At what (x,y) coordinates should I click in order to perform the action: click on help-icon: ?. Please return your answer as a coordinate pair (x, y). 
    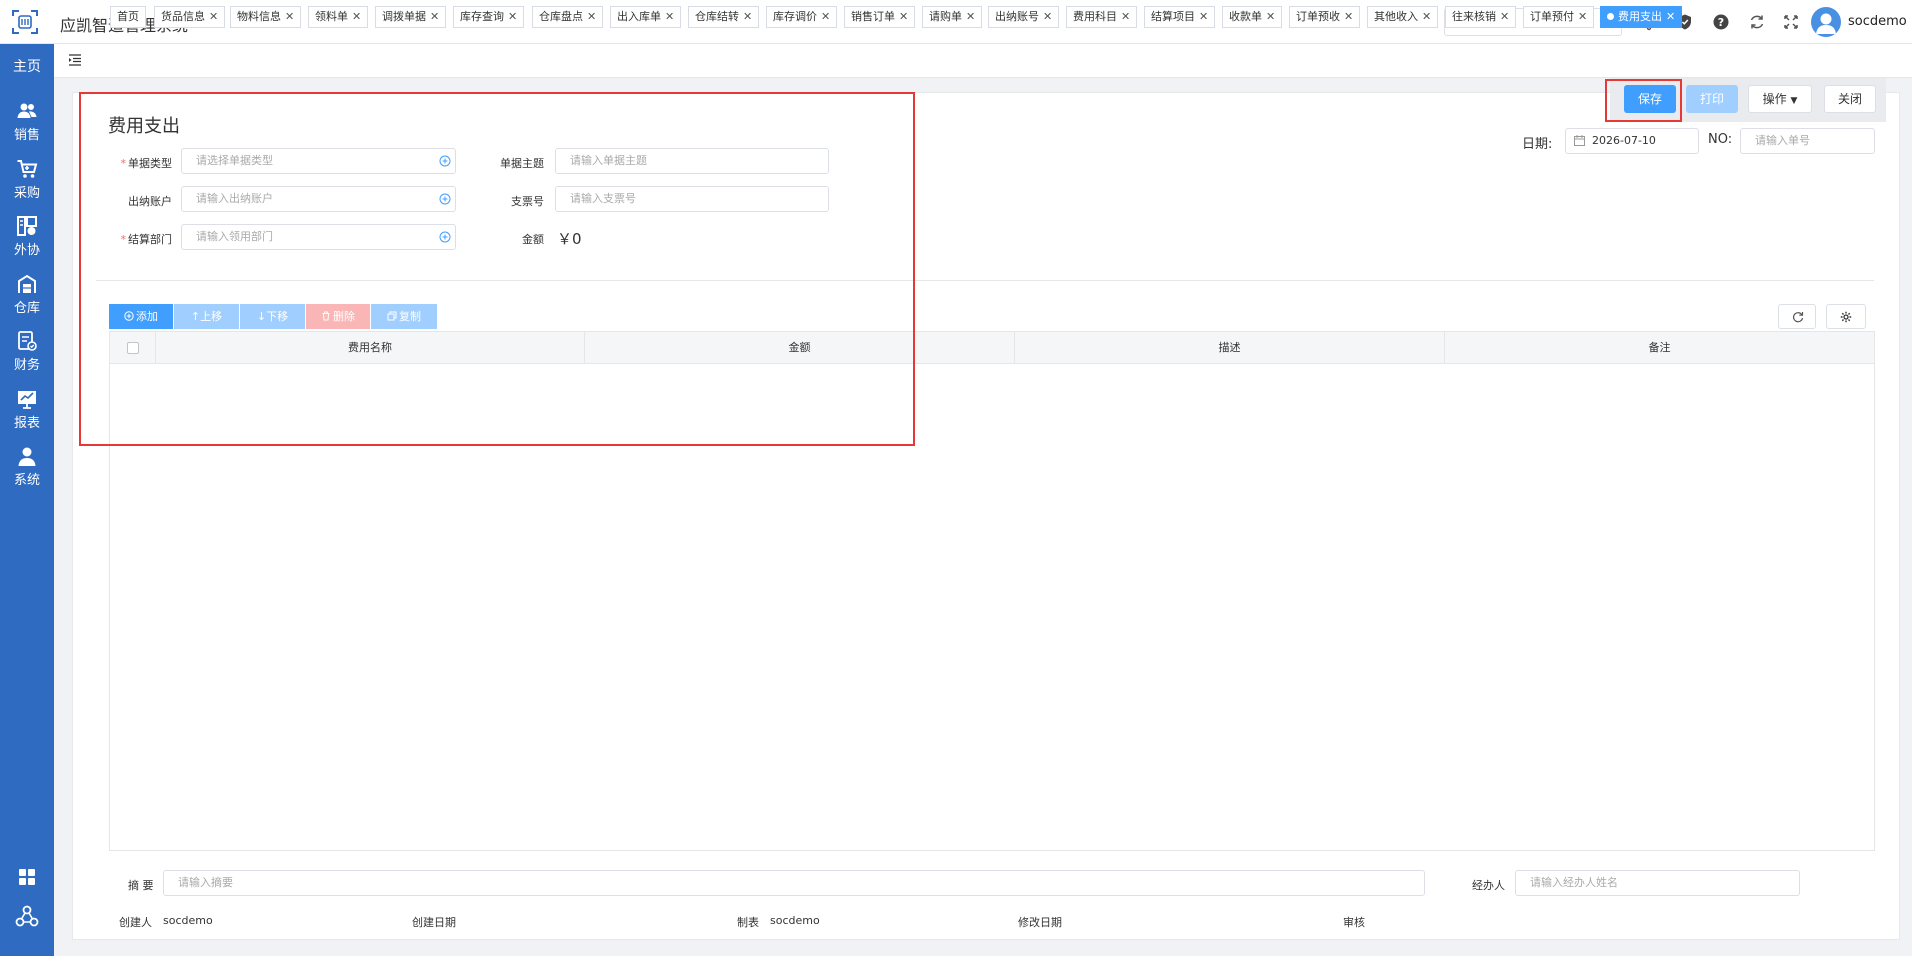
    Looking at the image, I should click on (1721, 22).